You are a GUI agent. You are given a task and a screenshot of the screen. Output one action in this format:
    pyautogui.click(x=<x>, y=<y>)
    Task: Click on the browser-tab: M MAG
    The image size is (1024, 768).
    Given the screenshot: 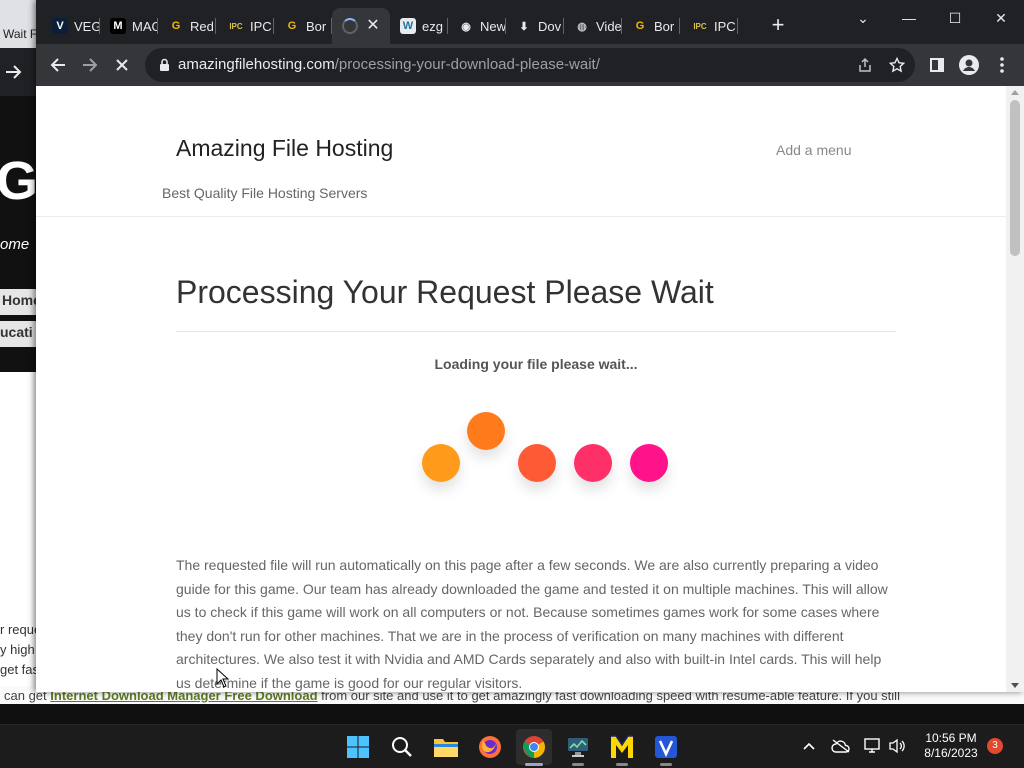 What is the action you would take?
    pyautogui.click(x=129, y=26)
    